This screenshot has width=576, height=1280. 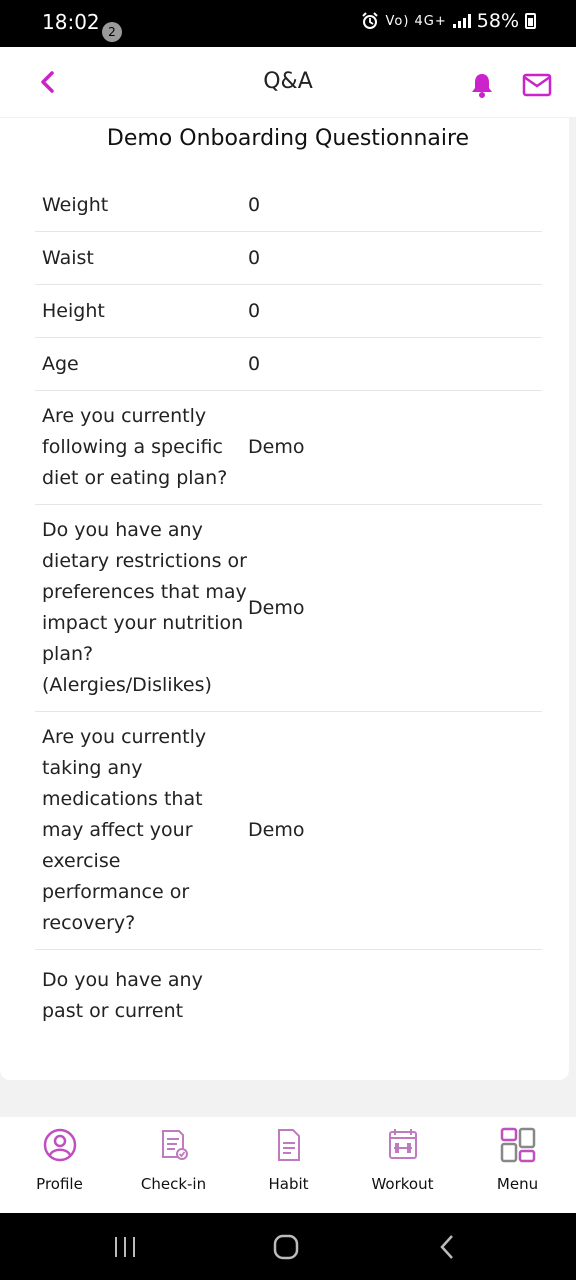 What do you see at coordinates (288, 311) in the screenshot?
I see `qa-row: Height 0` at bounding box center [288, 311].